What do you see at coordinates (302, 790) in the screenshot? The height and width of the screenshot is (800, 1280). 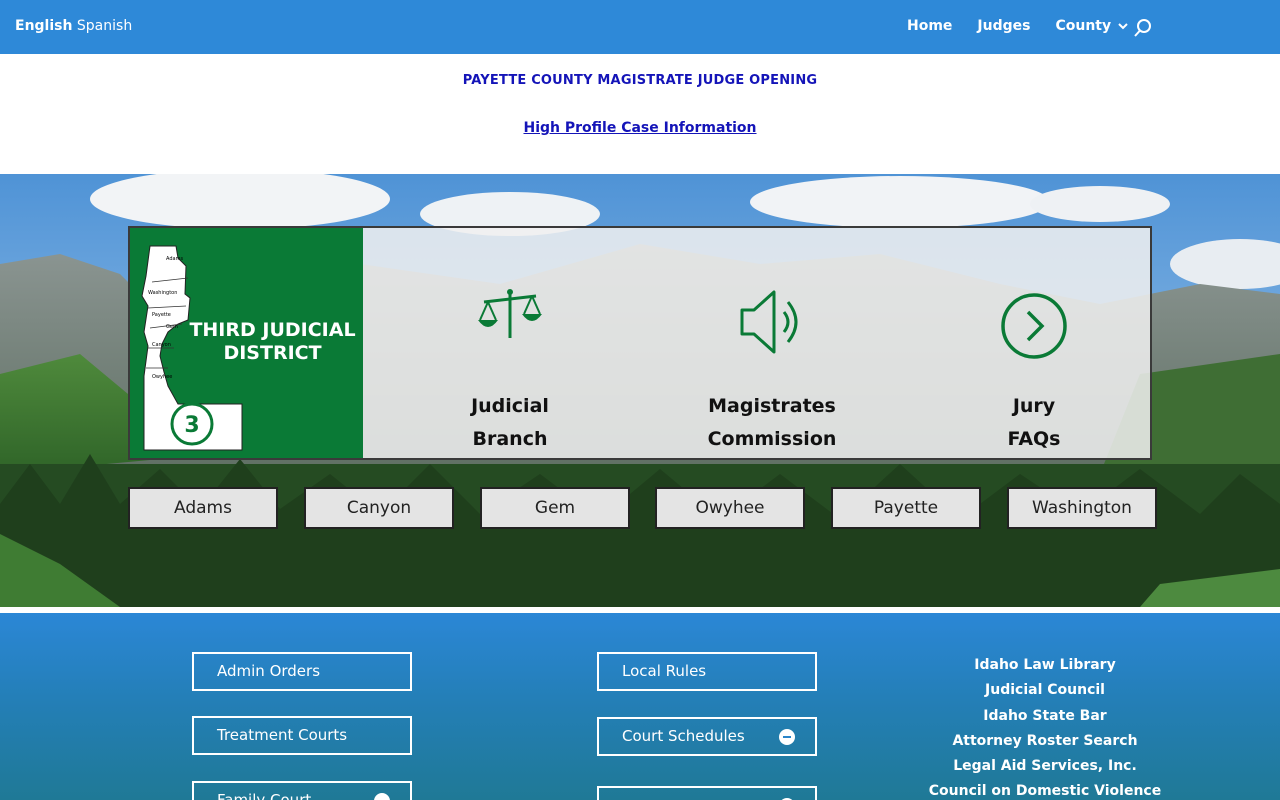 I see `family-court-button: Family Court` at bounding box center [302, 790].